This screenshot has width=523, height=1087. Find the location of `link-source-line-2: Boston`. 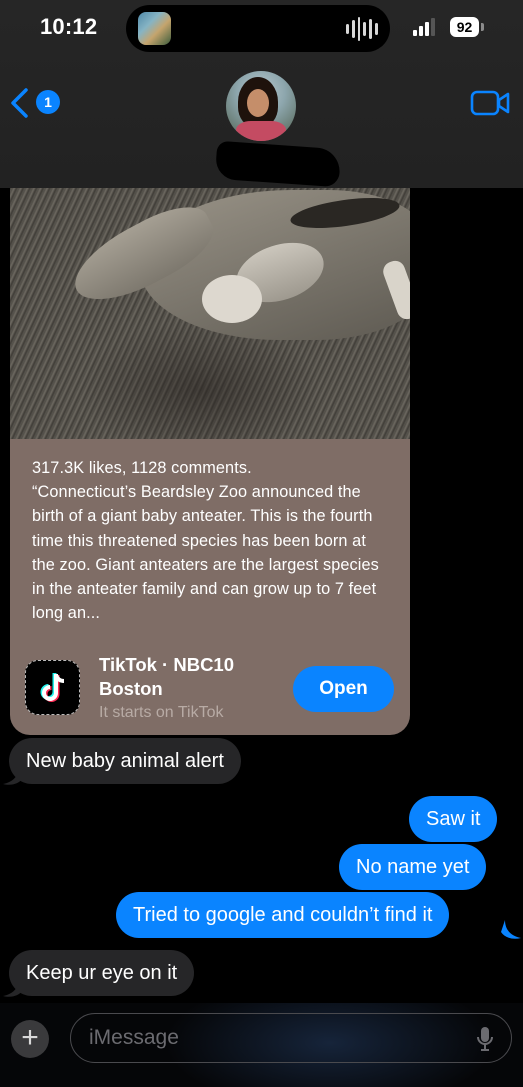

link-source-line-2: Boston is located at coordinates (131, 688).